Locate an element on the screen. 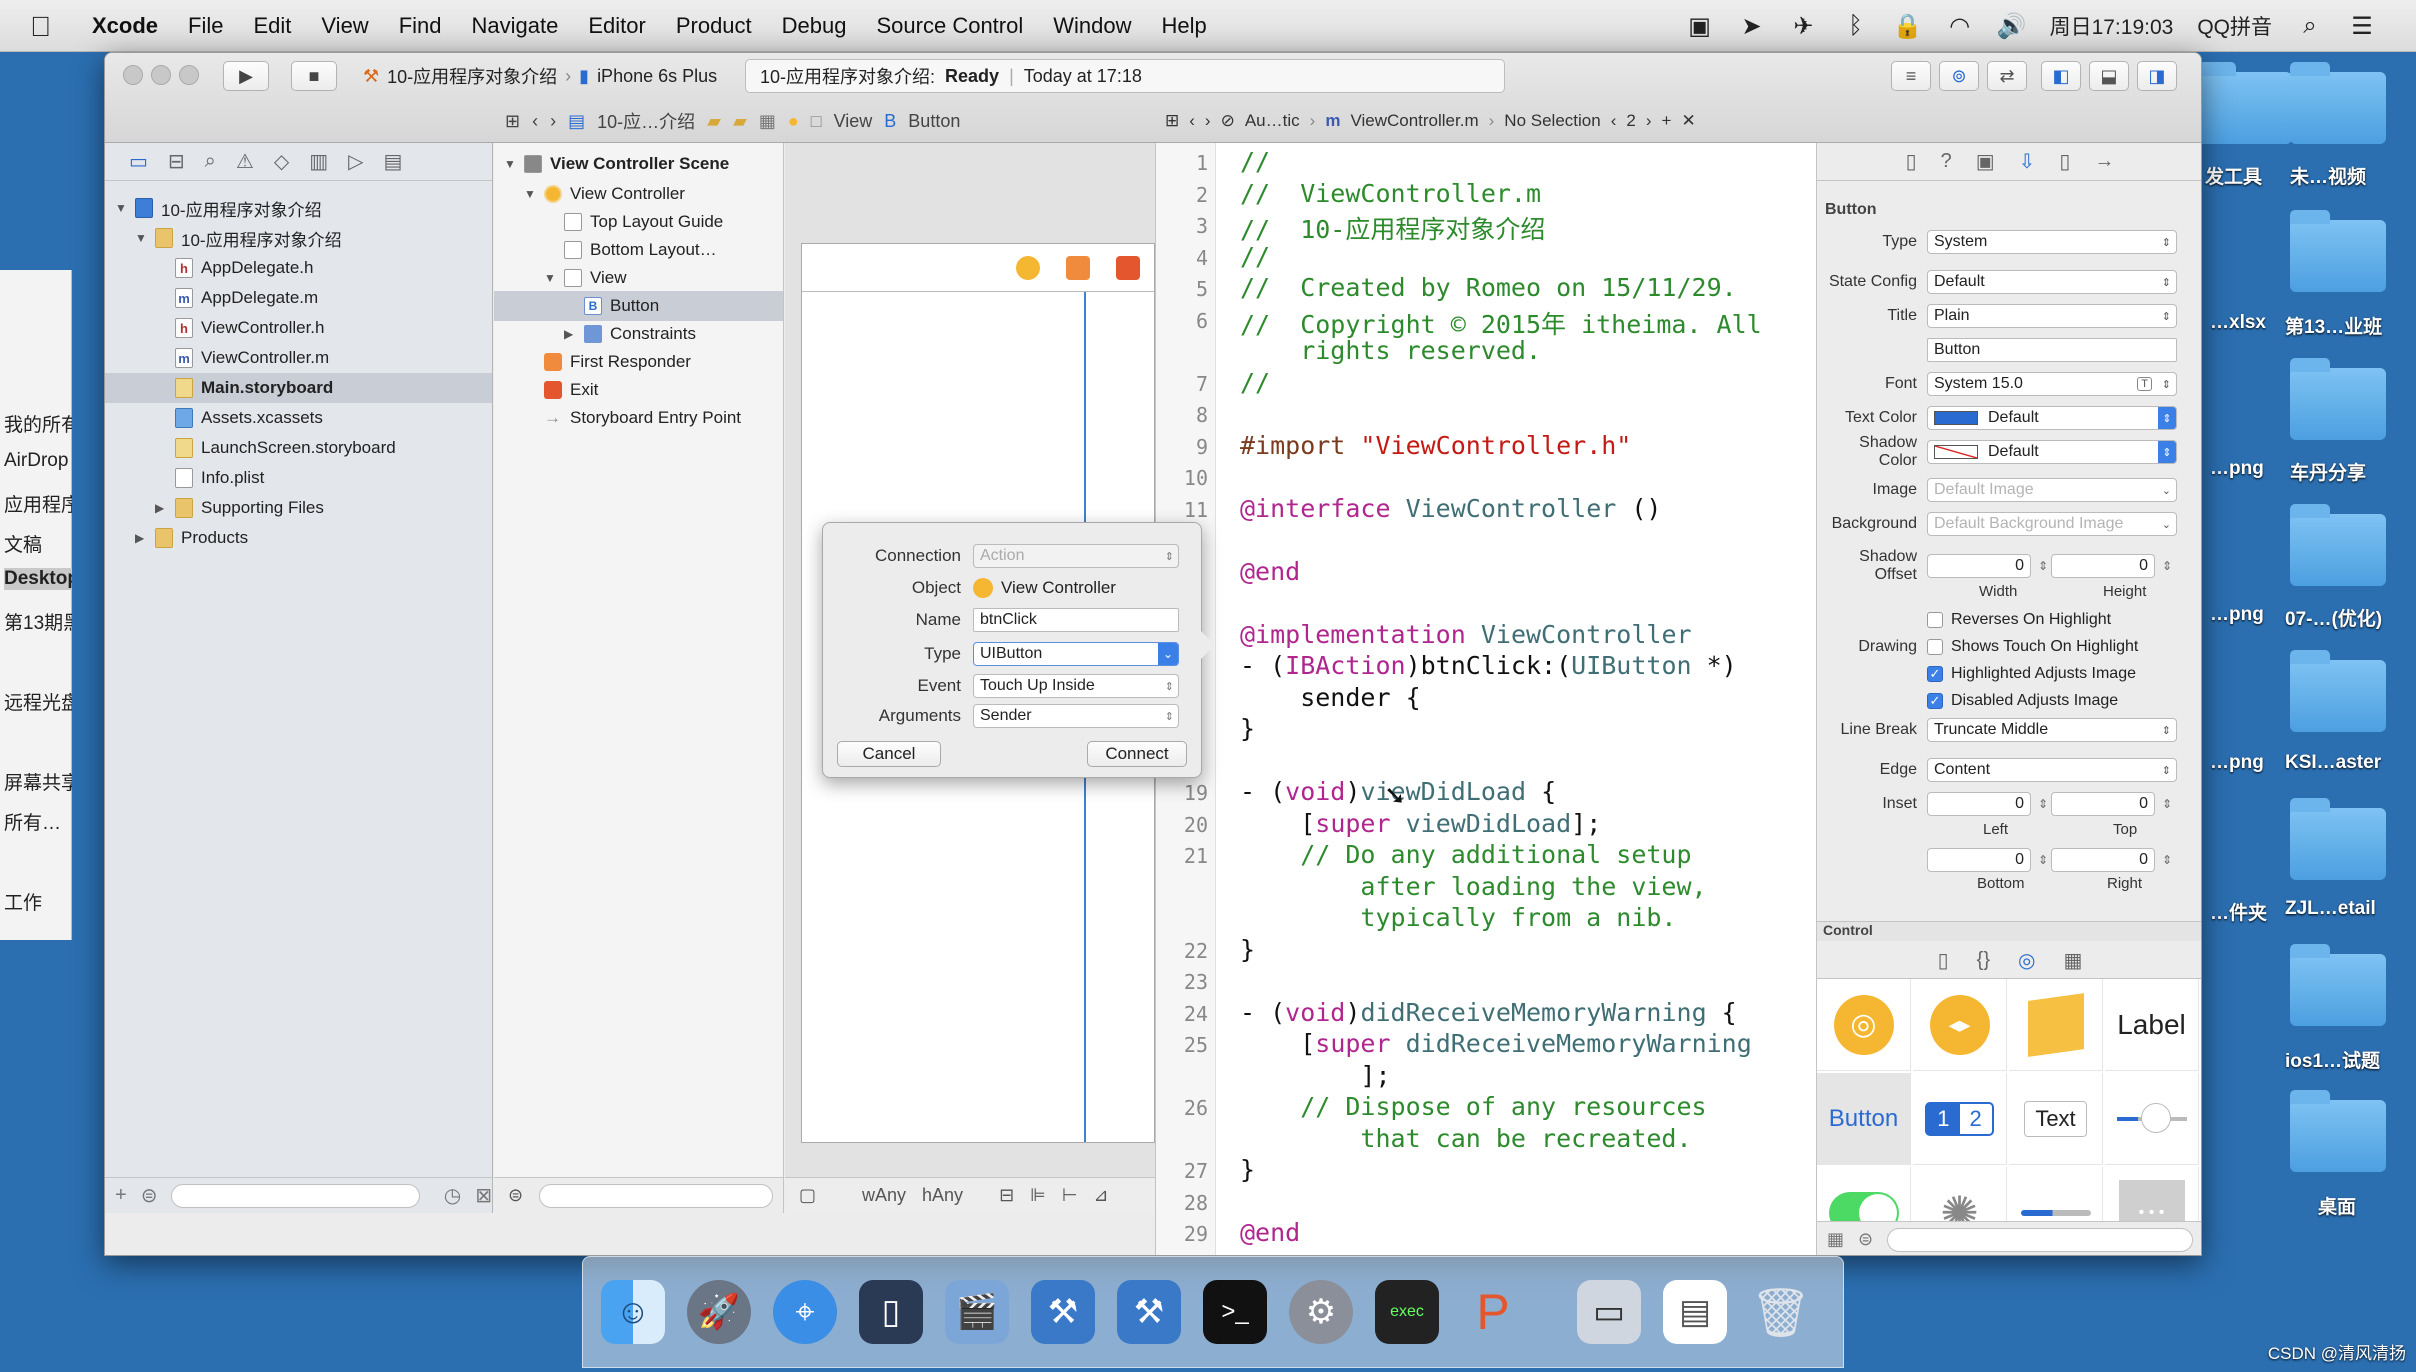  code-line: after loading the view, is located at coordinates (1473, 886).